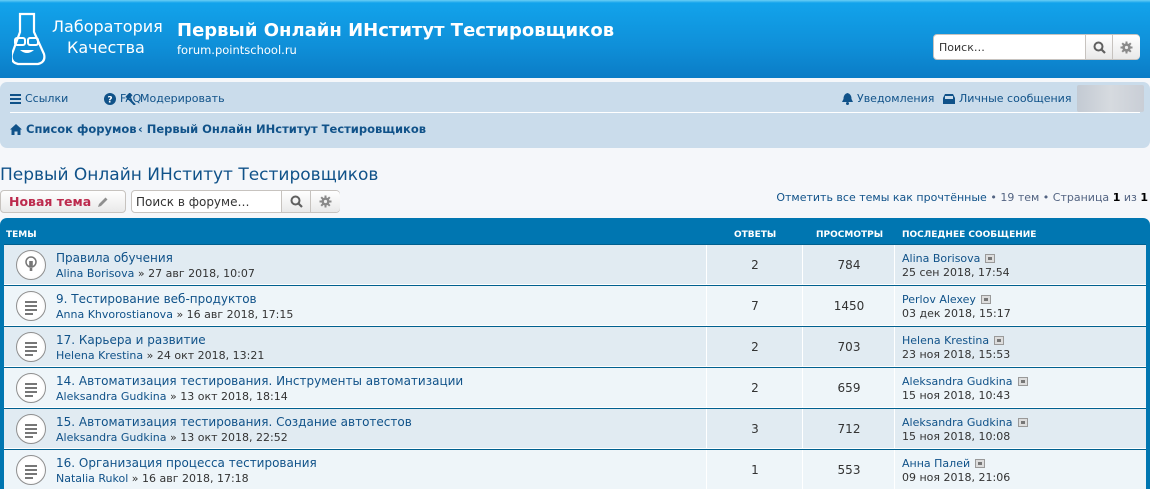  I want to click on site-title: Первый Онлайн ИНститут Тестировщиков, so click(395, 30).